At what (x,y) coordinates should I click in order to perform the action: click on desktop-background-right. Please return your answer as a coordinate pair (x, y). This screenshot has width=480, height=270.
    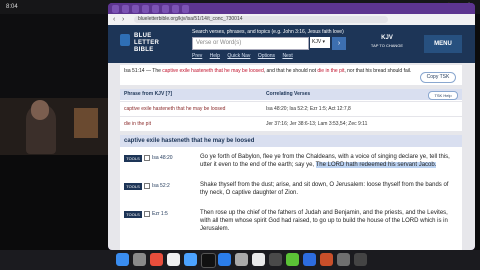
    Looking at the image, I should click on (477, 132).